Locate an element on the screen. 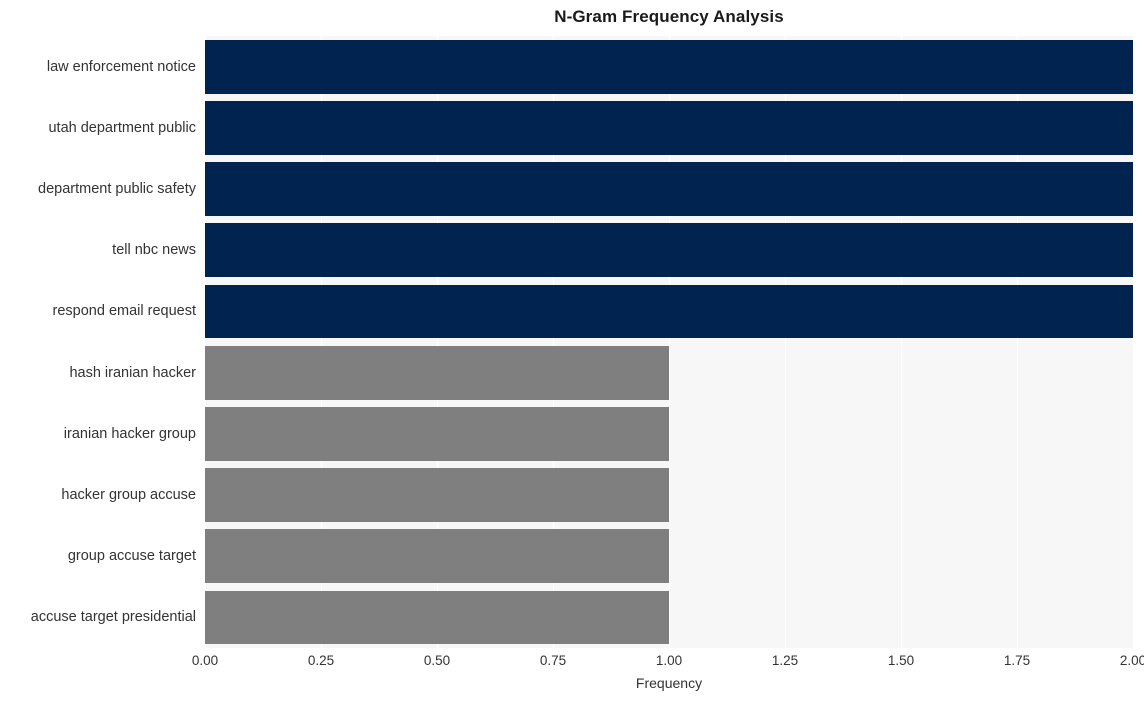 Image resolution: width=1144 pixels, height=701 pixels. chart-title: N-Gram Frequency Analysis is located at coordinates (669, 16).